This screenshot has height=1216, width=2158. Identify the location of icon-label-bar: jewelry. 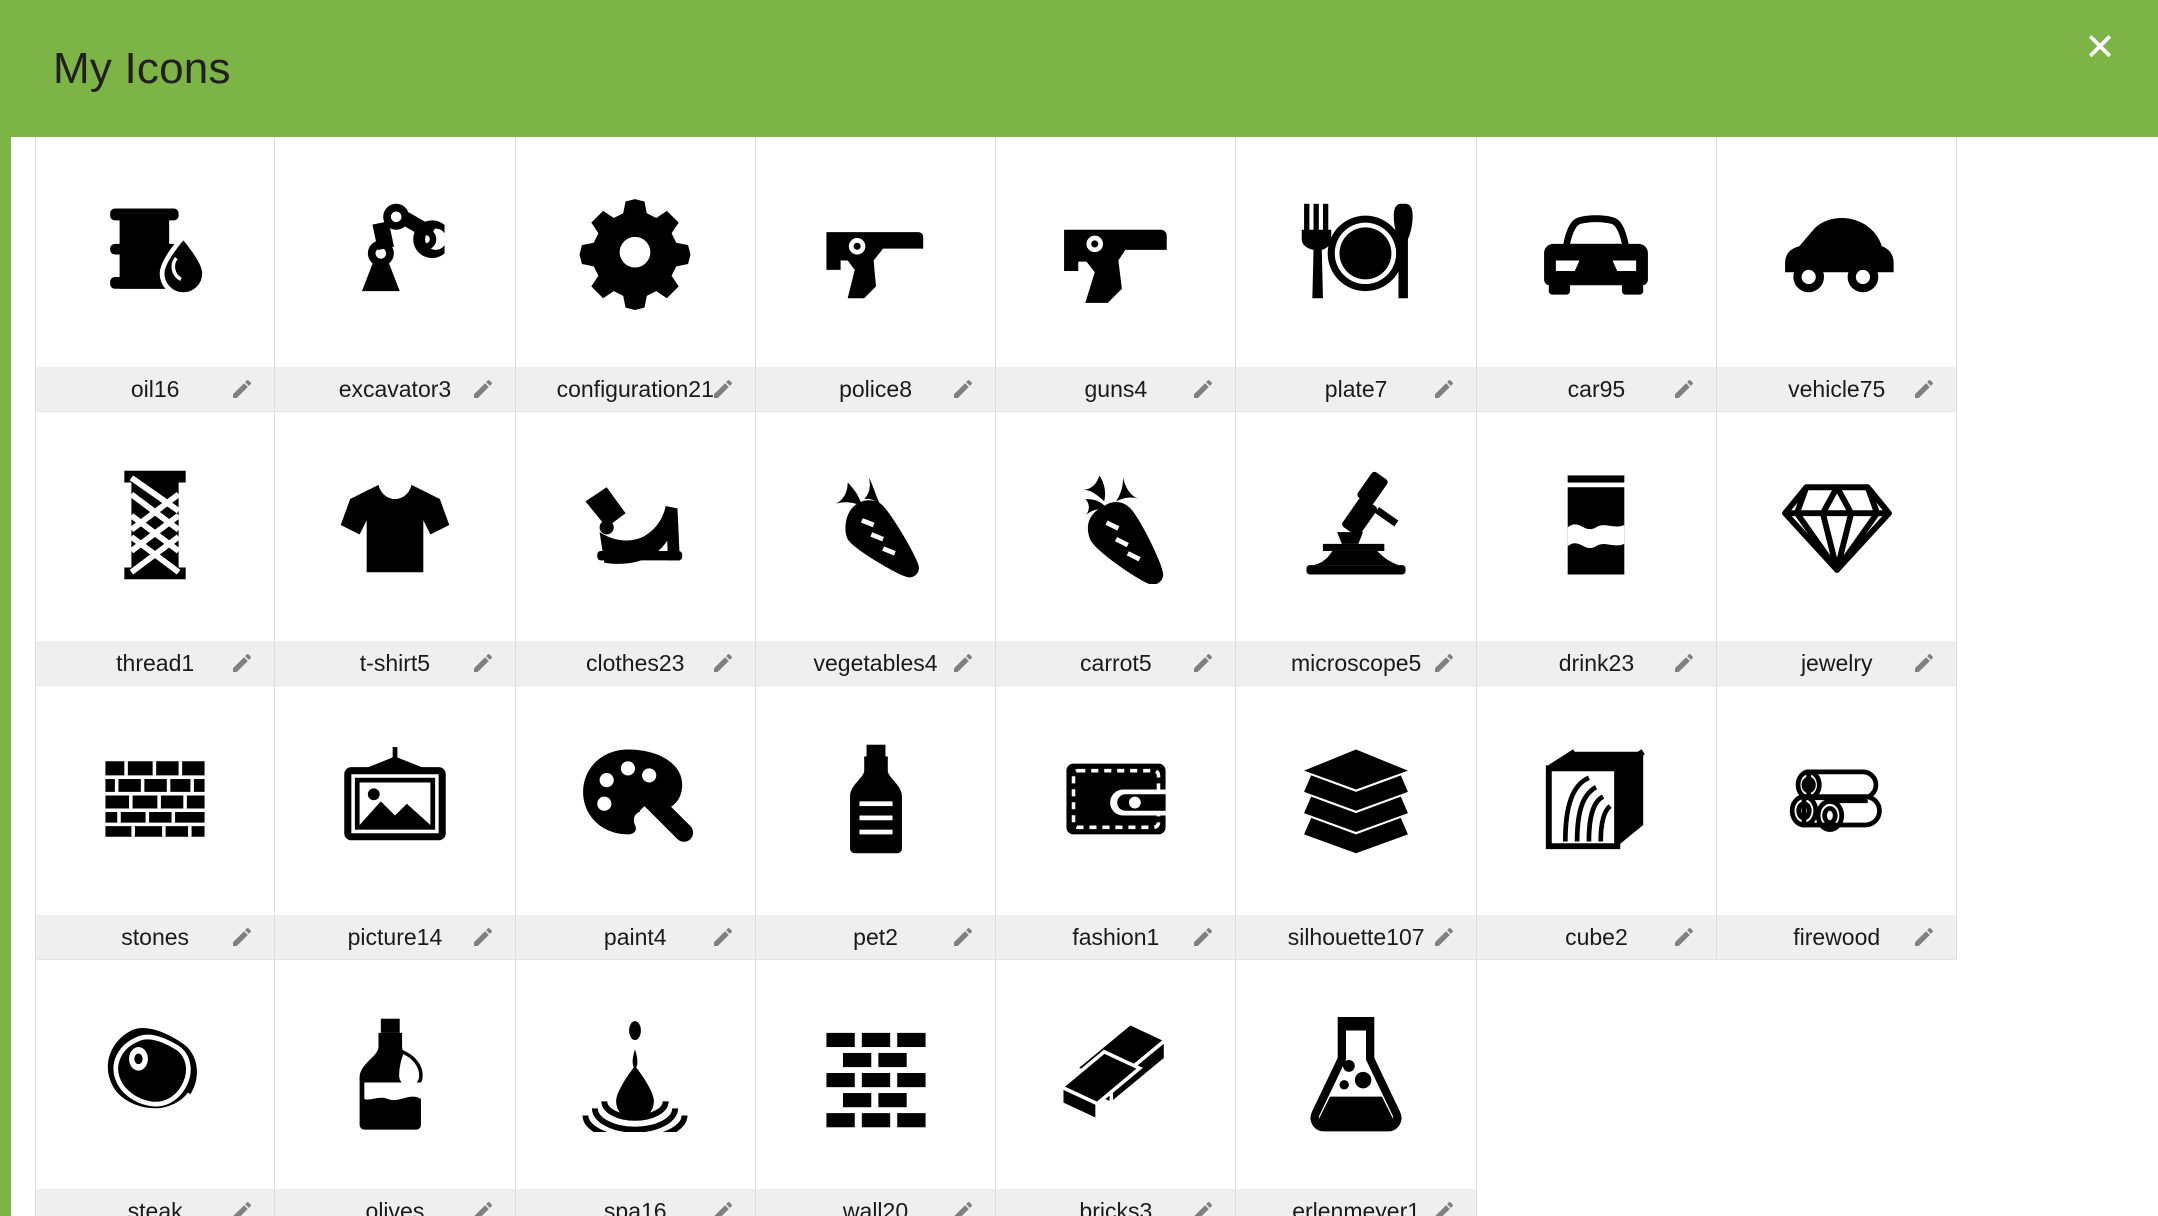
(1837, 663).